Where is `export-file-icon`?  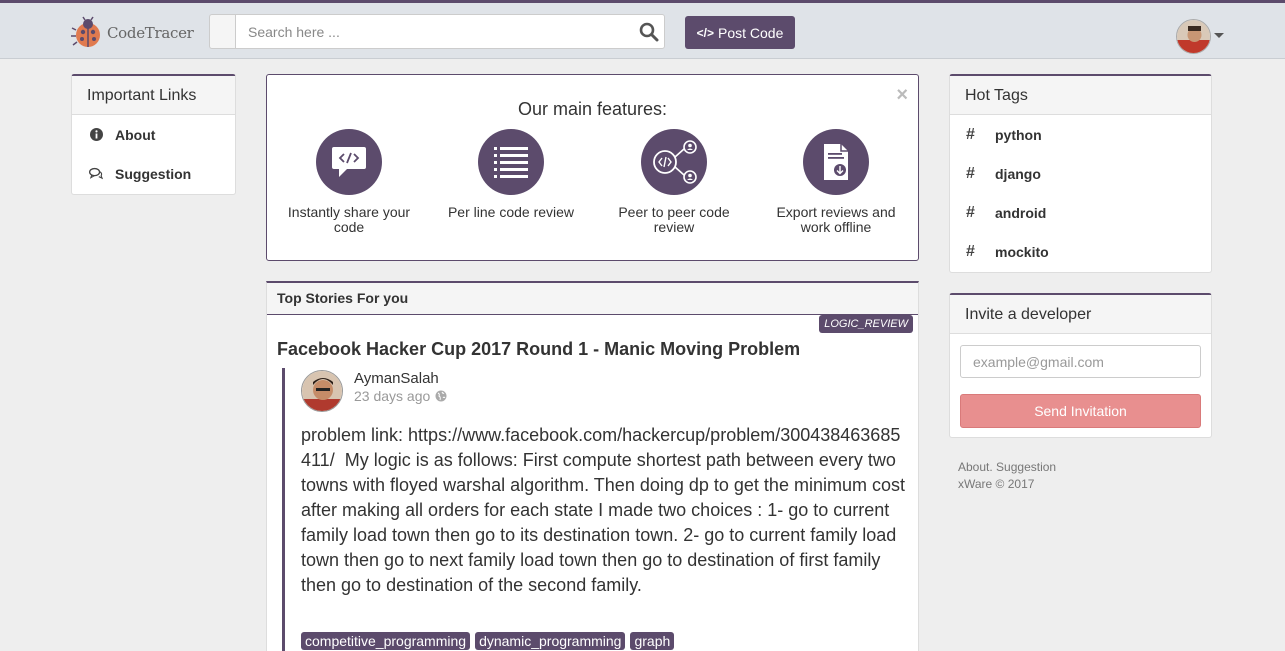
export-file-icon is located at coordinates (836, 162).